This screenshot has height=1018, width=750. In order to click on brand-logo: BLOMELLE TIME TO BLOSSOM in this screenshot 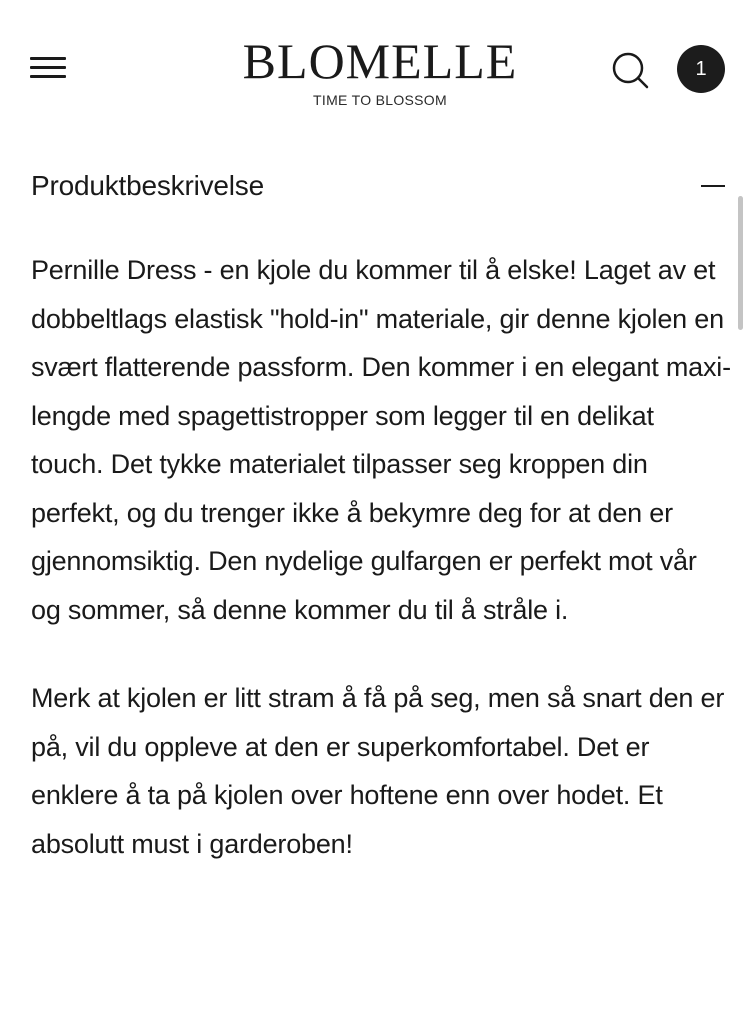, I will do `click(380, 70)`.